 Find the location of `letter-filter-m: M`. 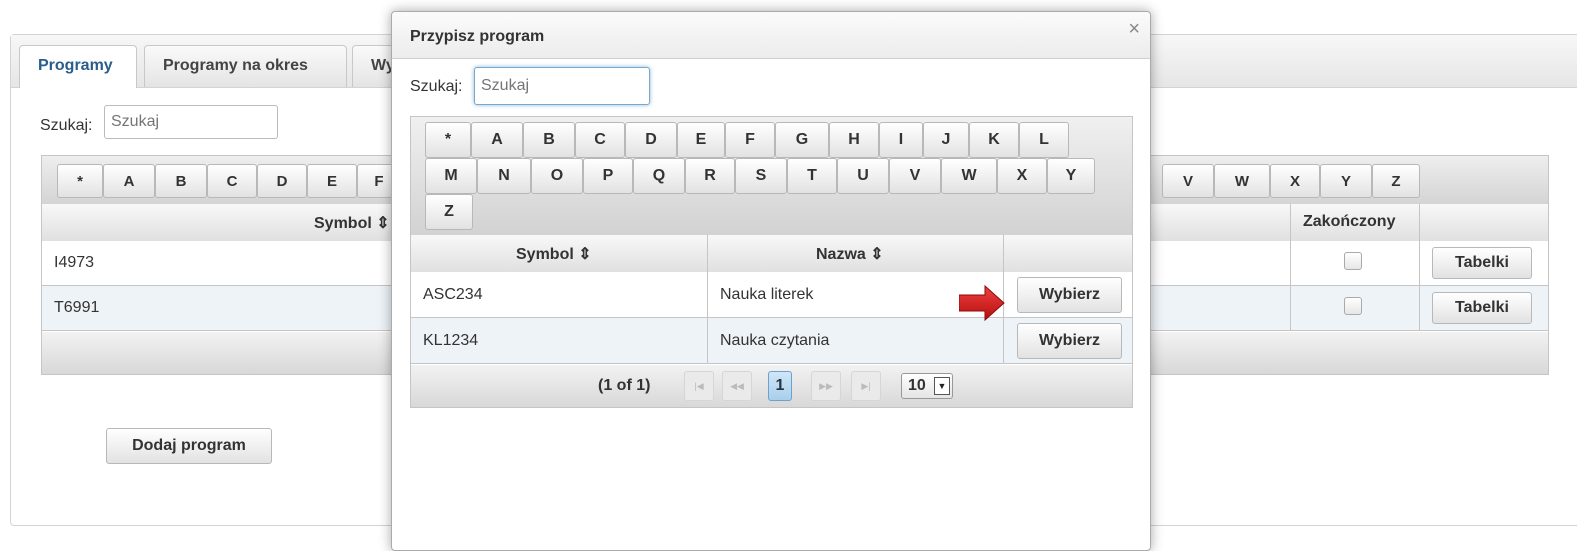

letter-filter-m: M is located at coordinates (451, 176).